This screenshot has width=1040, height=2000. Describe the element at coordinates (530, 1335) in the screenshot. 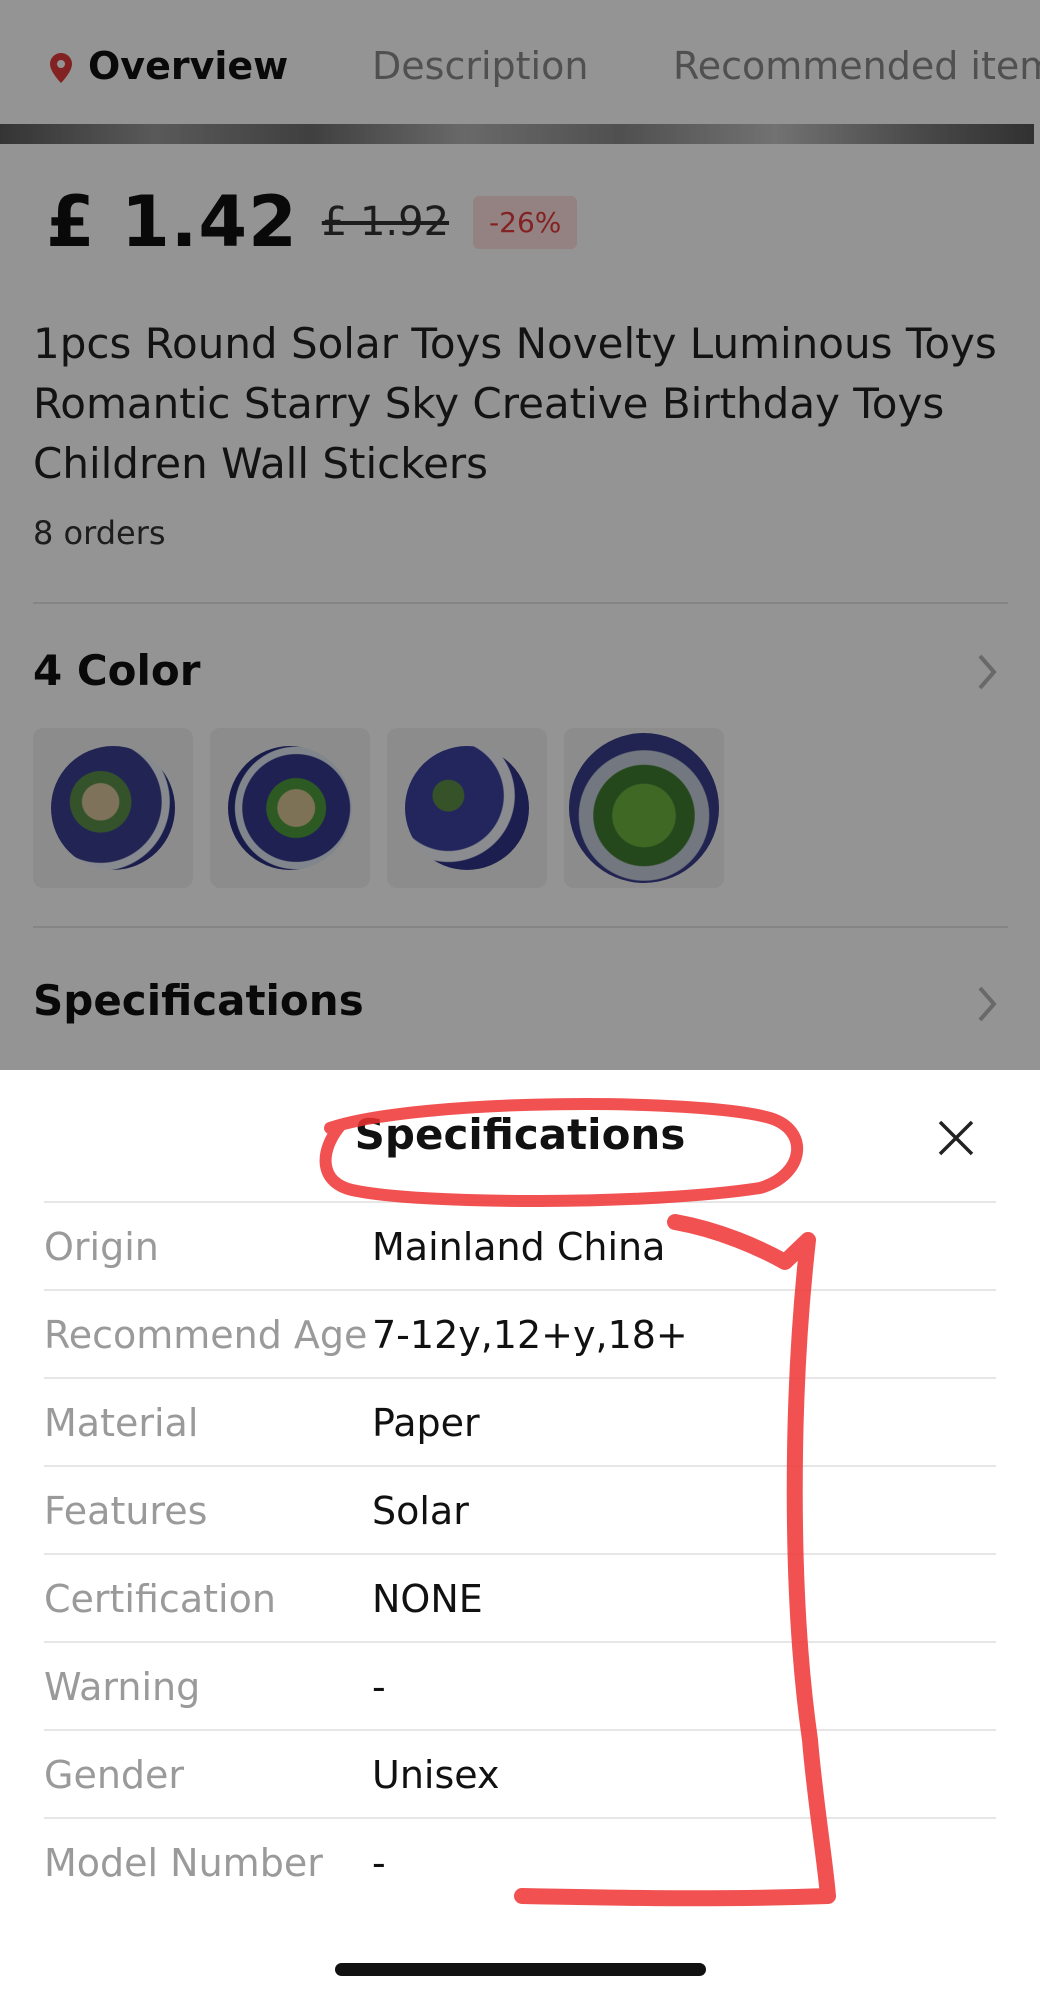

I see `spec-value: 7-12y,12+y,18+` at that location.